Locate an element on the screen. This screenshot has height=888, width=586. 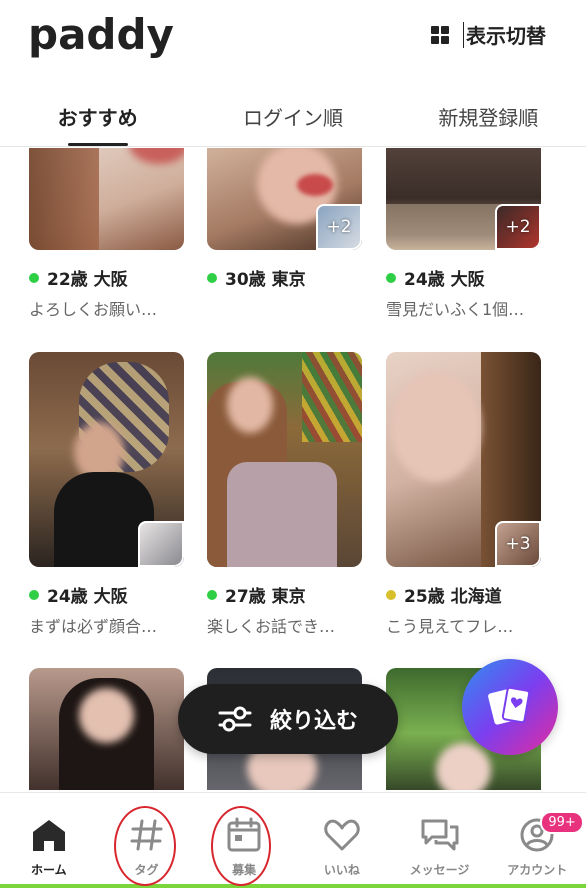
view-toggle-label: 表示切替 is located at coordinates (506, 36).